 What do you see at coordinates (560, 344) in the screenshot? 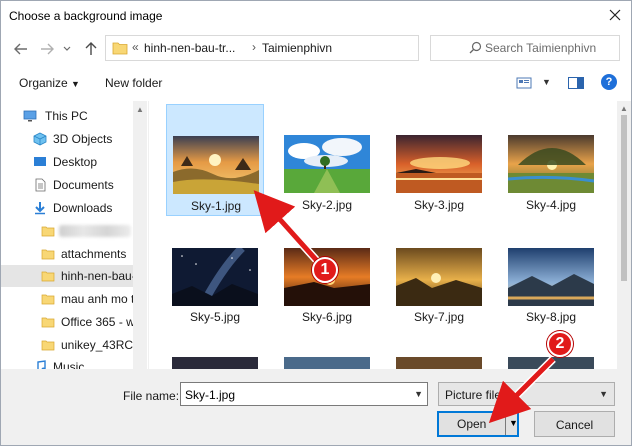
I see `annotation-badge-2: 2` at bounding box center [560, 344].